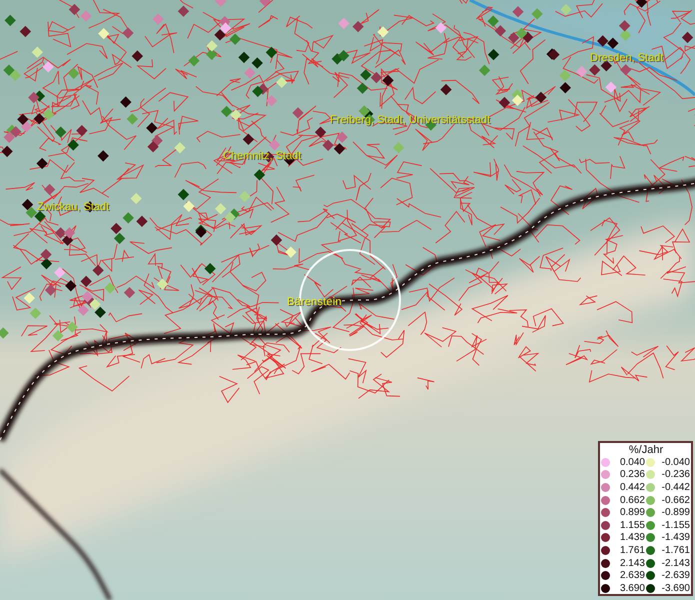  I want to click on legend-label: 2.143, so click(631, 563).